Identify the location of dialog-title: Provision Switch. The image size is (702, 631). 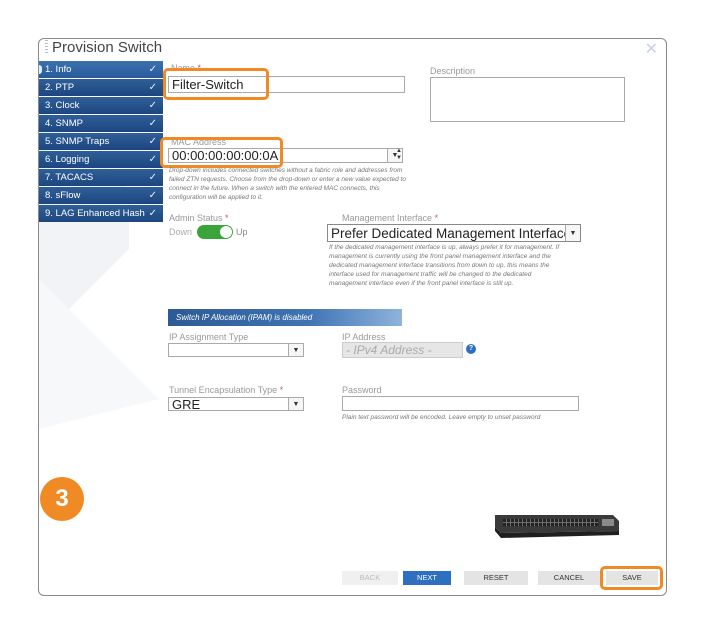
(103, 47).